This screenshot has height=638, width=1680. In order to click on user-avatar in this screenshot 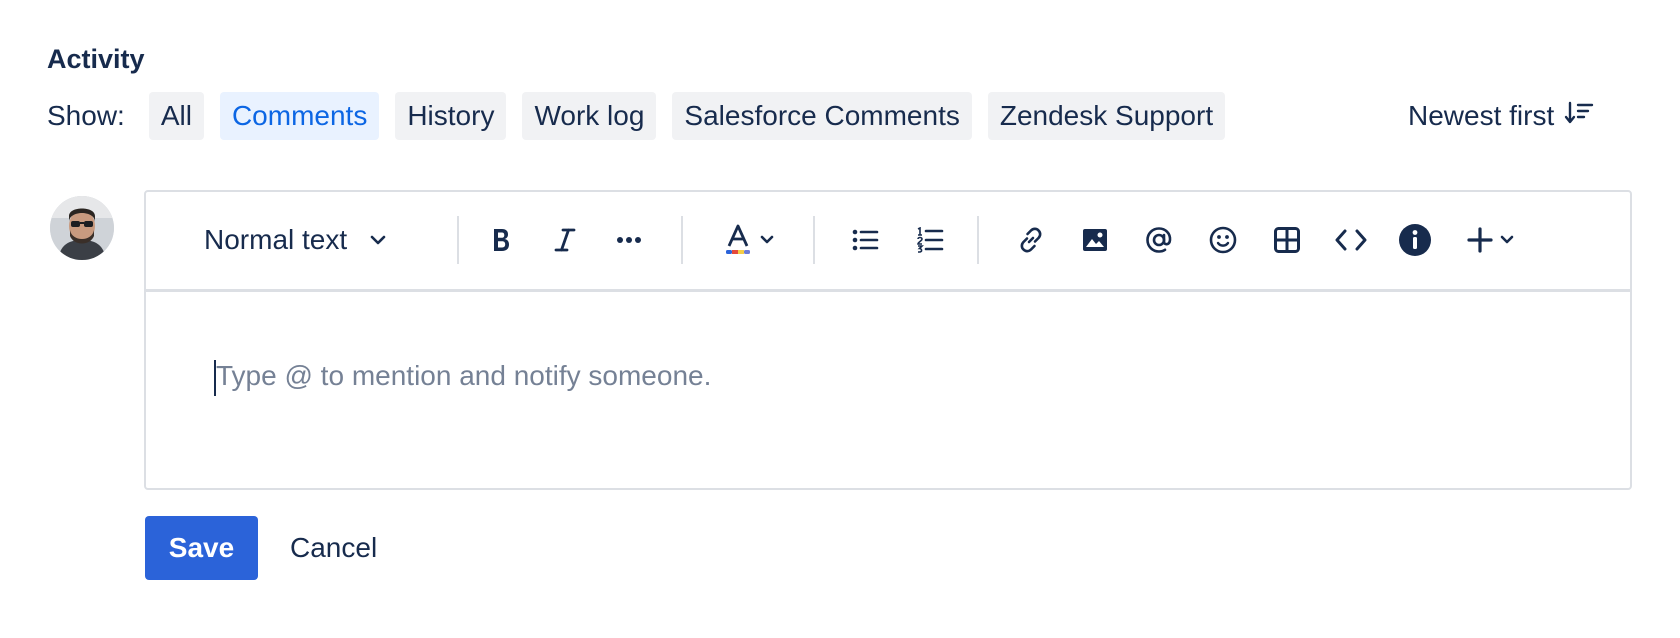, I will do `click(82, 228)`.